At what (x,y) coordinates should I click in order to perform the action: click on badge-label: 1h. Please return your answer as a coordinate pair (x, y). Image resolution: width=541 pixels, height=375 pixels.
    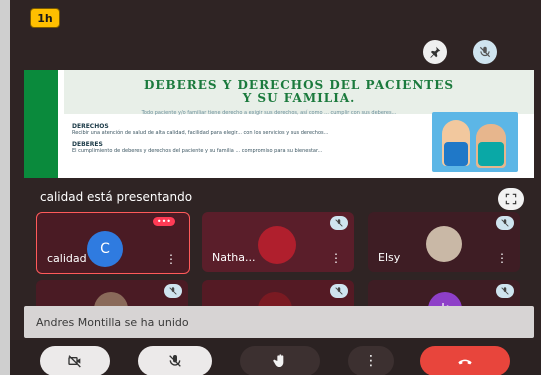
    Looking at the image, I should click on (45, 18).